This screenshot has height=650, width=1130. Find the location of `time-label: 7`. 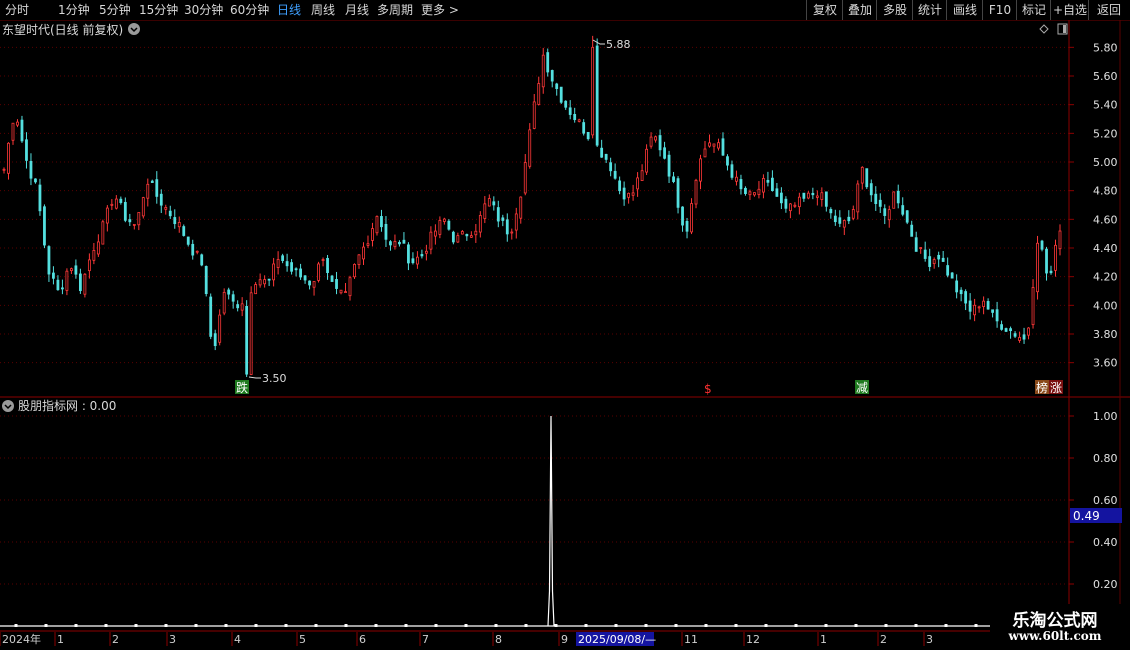

time-label: 7 is located at coordinates (425, 639).